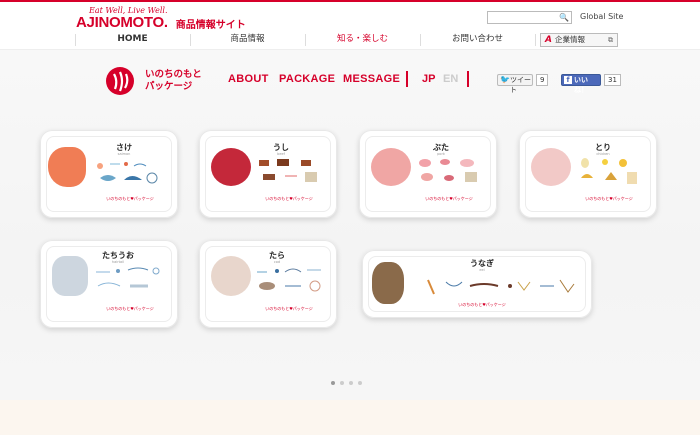 The width and height of the screenshot is (700, 435). What do you see at coordinates (350, 417) in the screenshot?
I see `bottom-band` at bounding box center [350, 417].